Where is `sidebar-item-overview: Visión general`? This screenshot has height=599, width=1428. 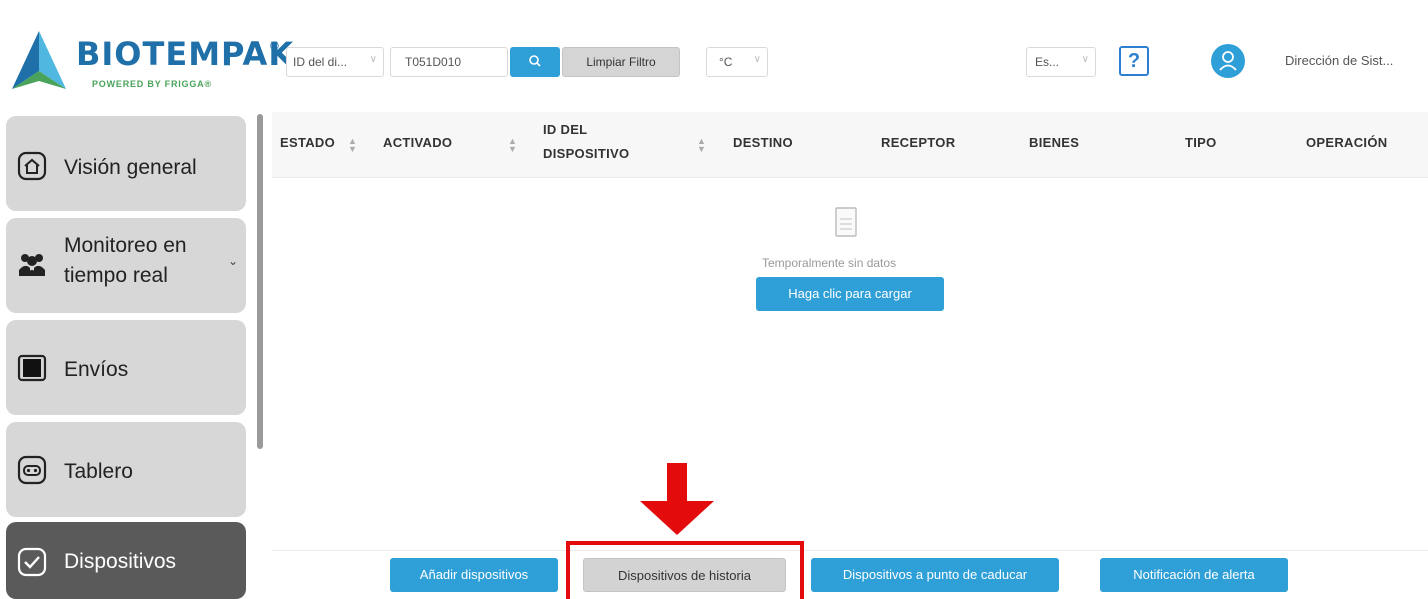
sidebar-item-overview: Visión general is located at coordinates (126, 163).